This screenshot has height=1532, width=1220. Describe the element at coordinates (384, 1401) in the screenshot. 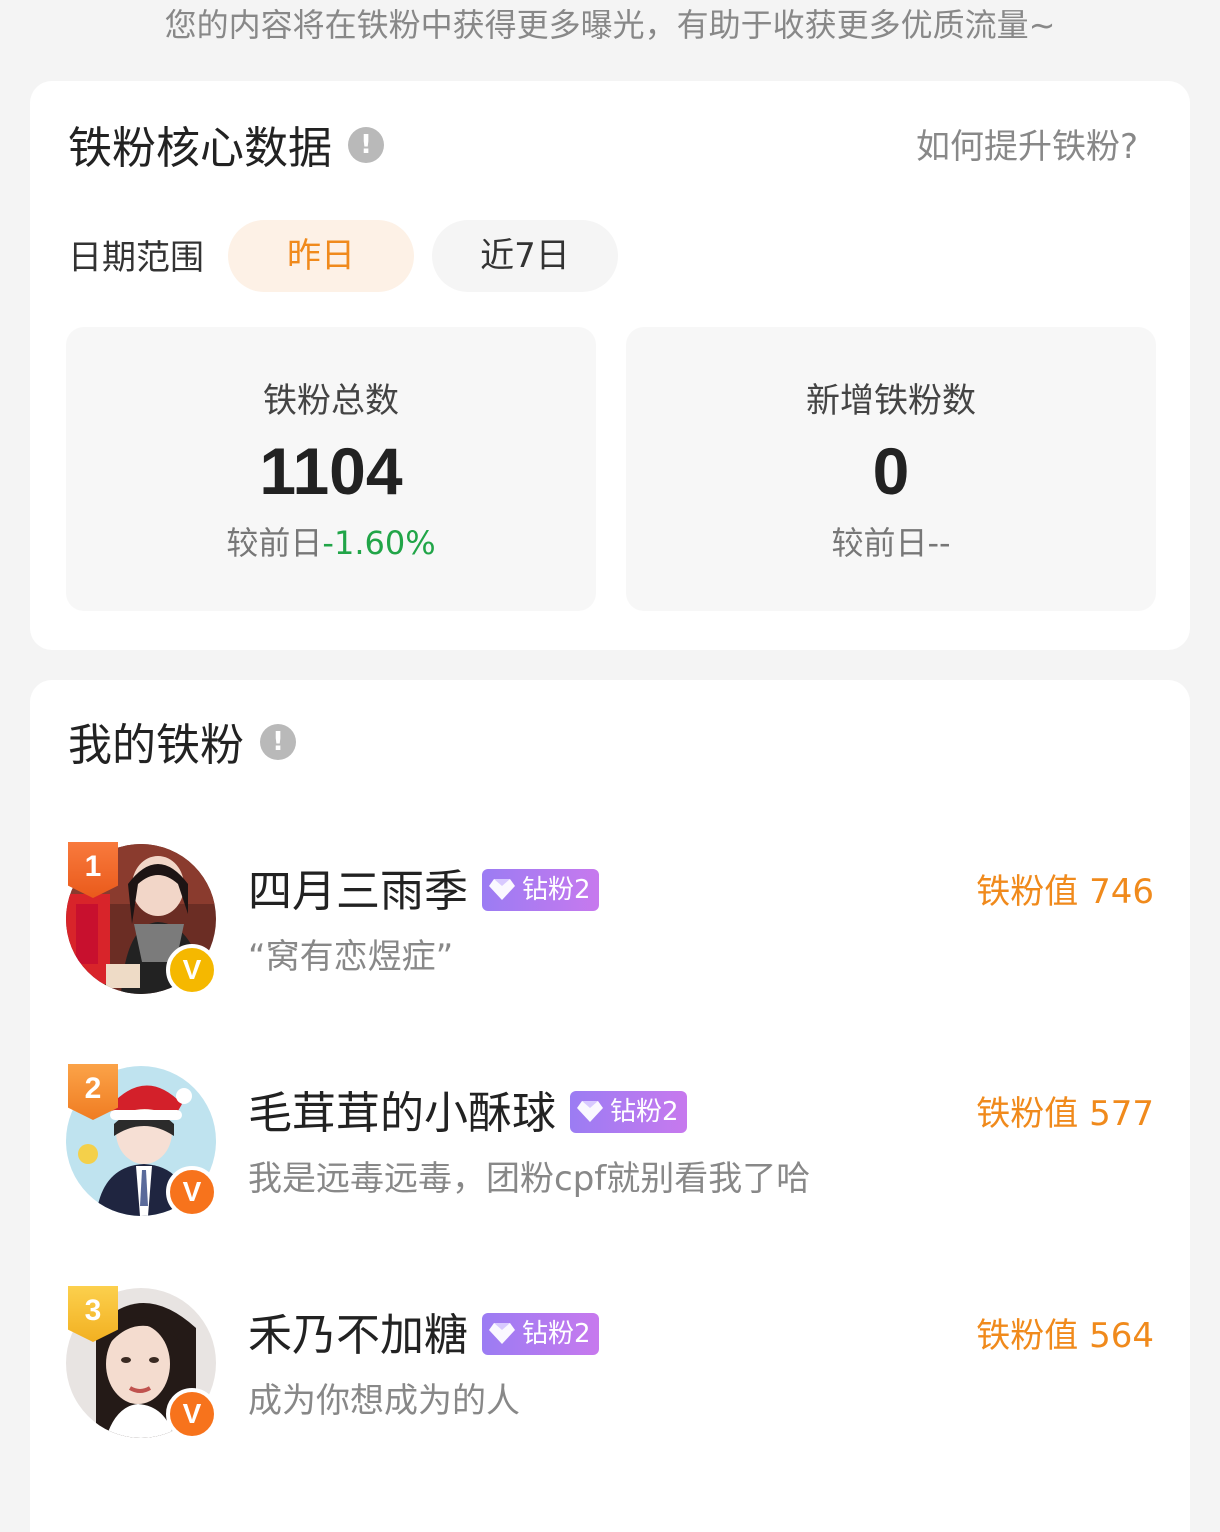

I see `fan-bio: 成为你想成为的人` at that location.